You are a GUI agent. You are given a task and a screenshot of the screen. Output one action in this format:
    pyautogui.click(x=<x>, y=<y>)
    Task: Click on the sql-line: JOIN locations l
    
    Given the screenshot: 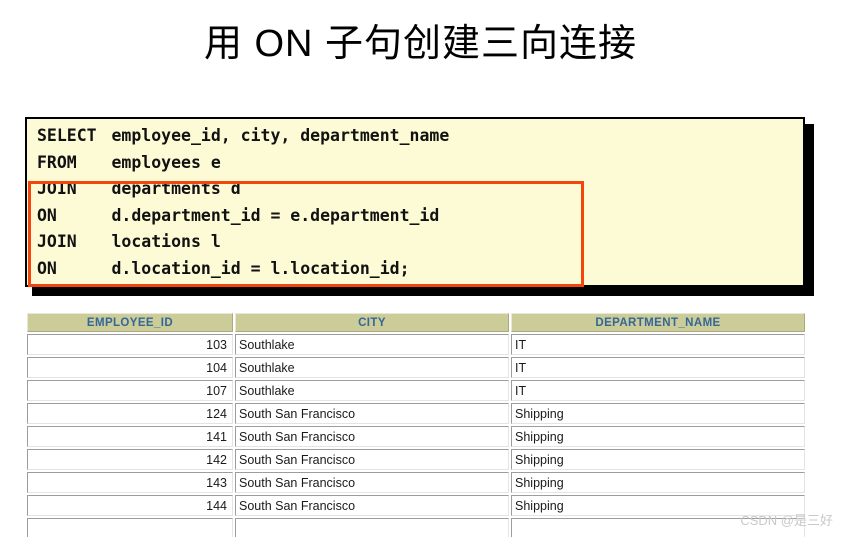 What is the action you would take?
    pyautogui.click(x=243, y=242)
    